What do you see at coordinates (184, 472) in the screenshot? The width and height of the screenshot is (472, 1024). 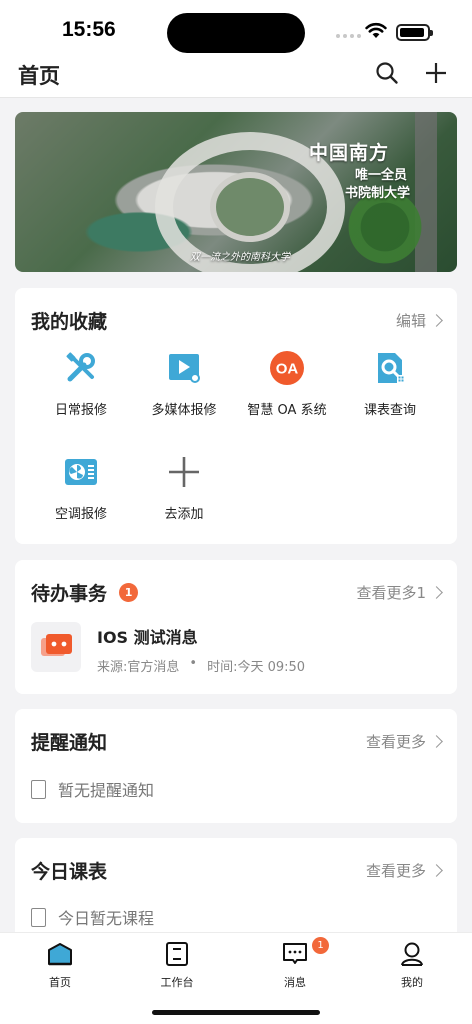 I see `plus-icon` at bounding box center [184, 472].